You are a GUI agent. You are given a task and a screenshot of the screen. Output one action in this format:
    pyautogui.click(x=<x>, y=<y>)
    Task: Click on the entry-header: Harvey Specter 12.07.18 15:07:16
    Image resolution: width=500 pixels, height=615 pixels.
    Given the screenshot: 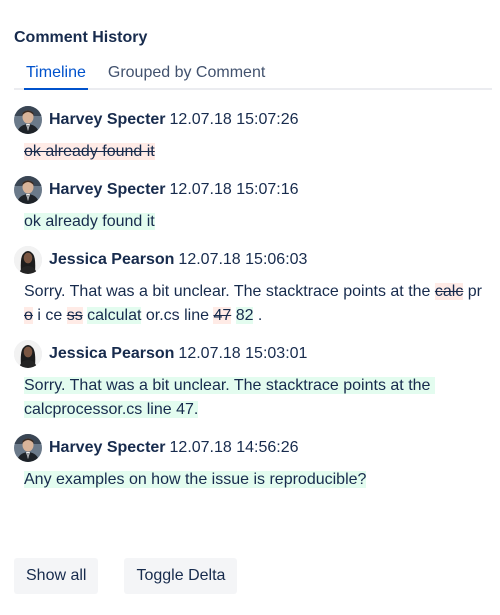 What is the action you would take?
    pyautogui.click(x=250, y=190)
    